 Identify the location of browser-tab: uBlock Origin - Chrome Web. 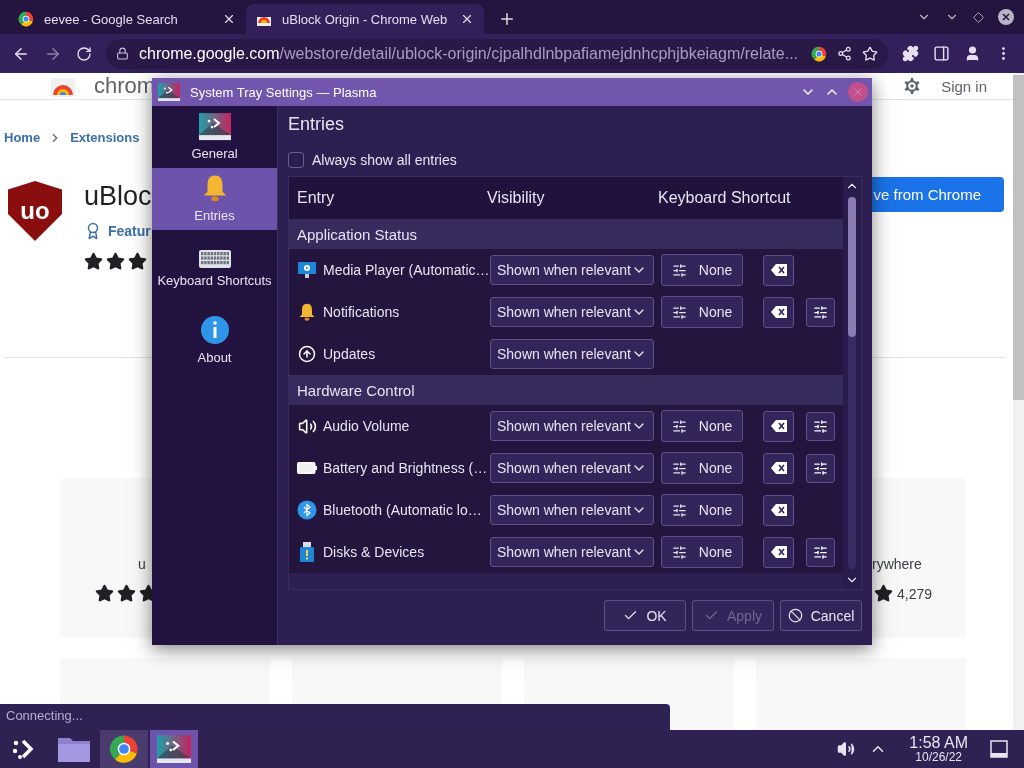
(365, 19).